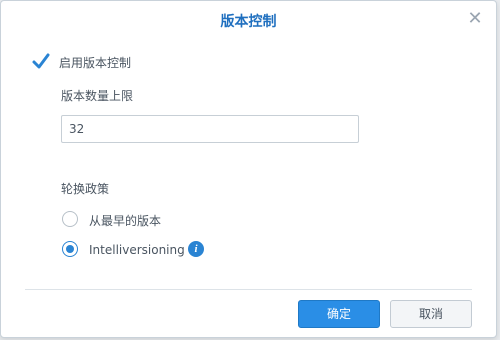 The height and width of the screenshot is (340, 500). I want to click on dialog-title: 版本控制, so click(248, 22).